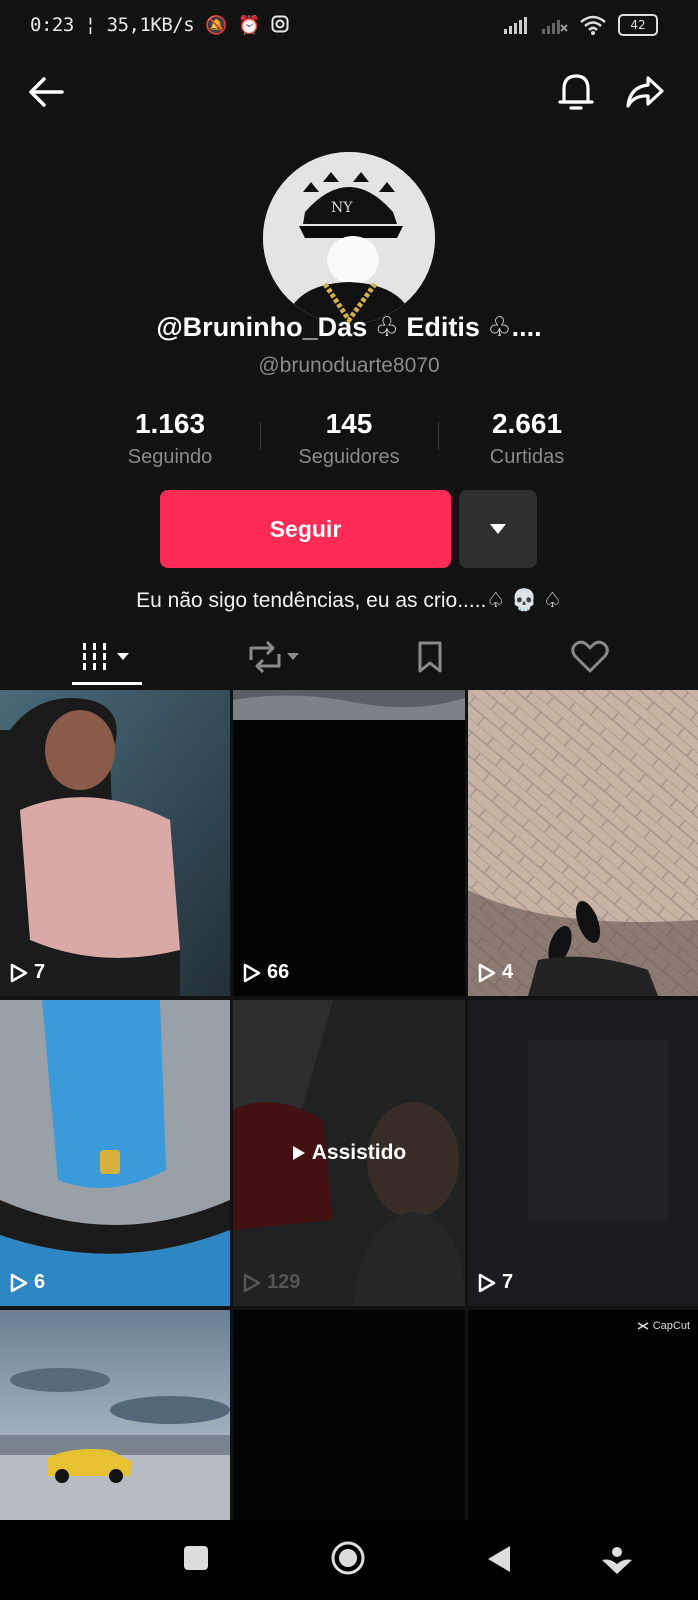  I want to click on bookmark-icon, so click(430, 657).